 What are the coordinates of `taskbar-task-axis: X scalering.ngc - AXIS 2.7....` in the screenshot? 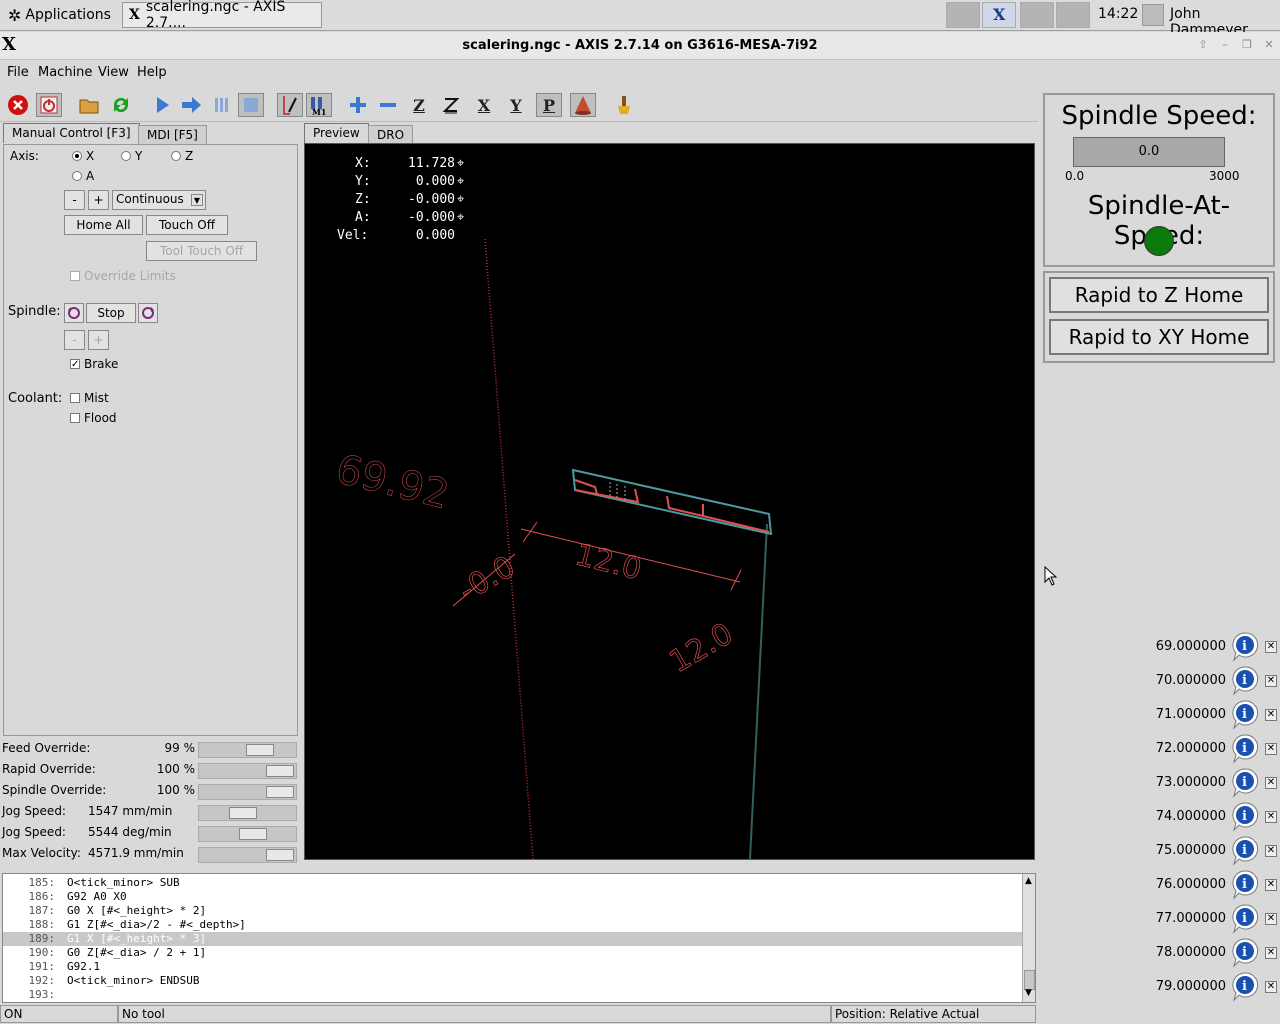 It's located at (222, 15).